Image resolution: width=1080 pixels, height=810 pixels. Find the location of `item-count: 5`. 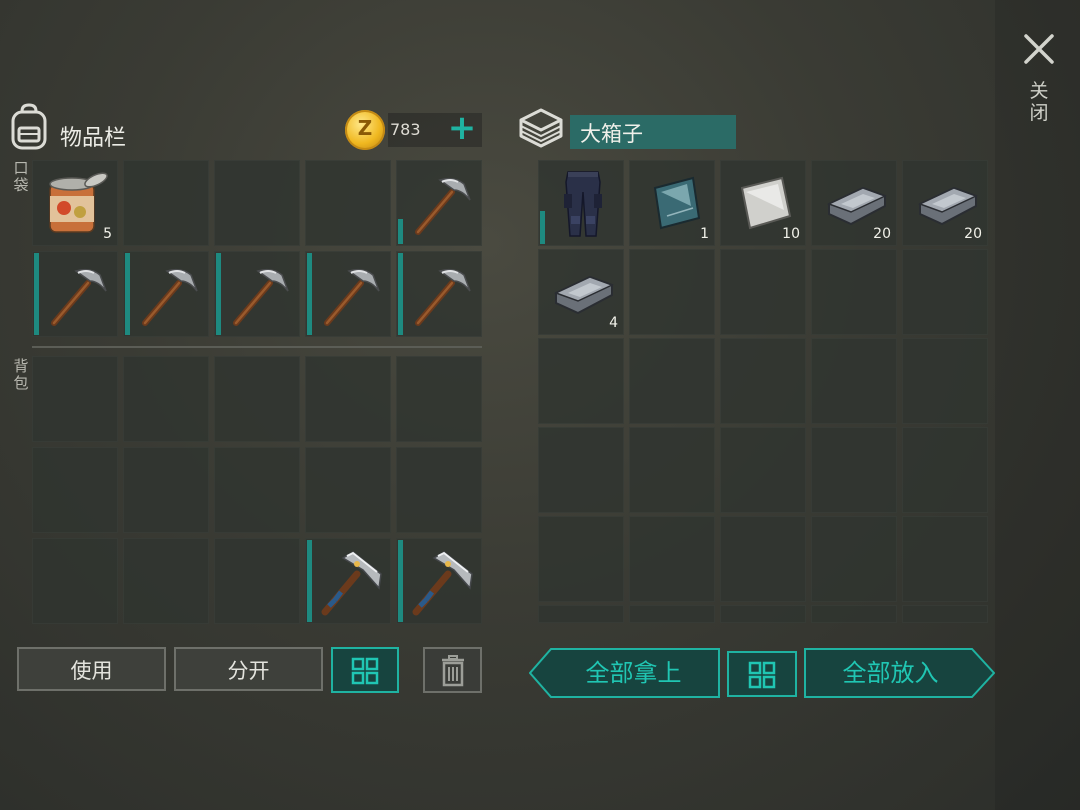

item-count: 5 is located at coordinates (107, 234).